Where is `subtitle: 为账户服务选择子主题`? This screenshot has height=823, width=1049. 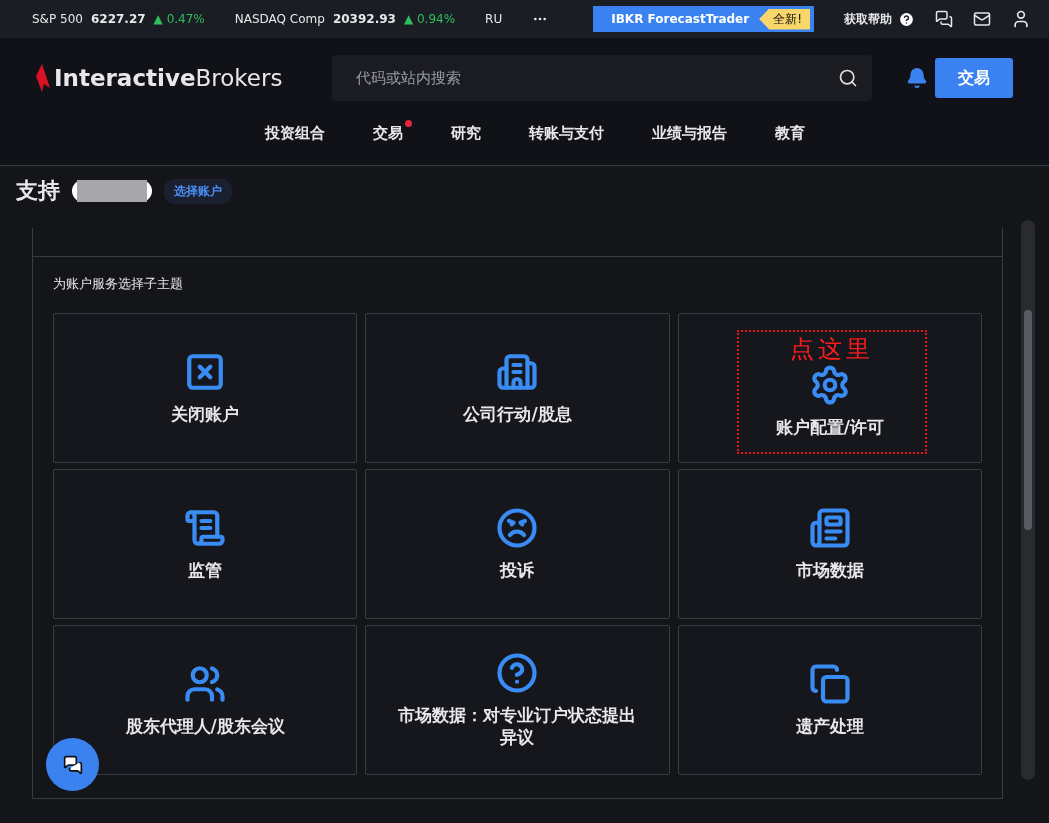
subtitle: 为账户服务选择子主题 is located at coordinates (118, 284).